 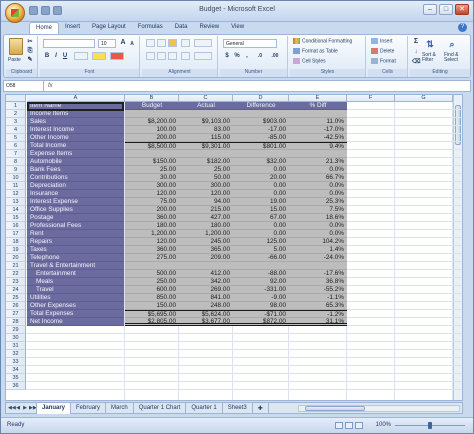 I want to click on value-cell: 300.00, so click(x=206, y=186).